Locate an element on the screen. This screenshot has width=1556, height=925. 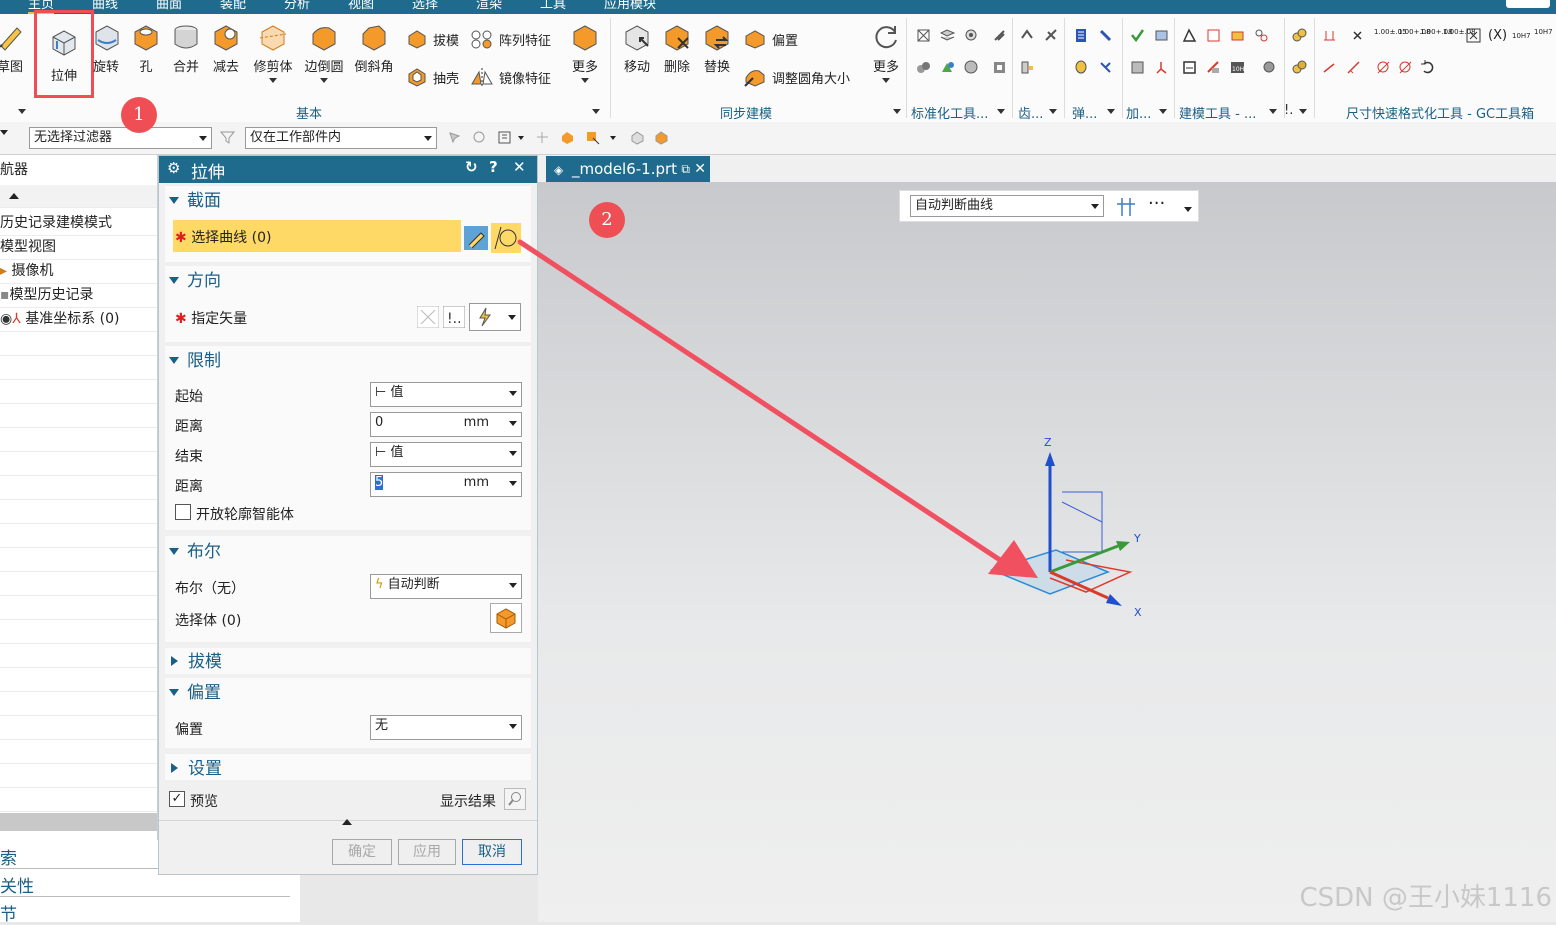
show-result-button is located at coordinates (515, 799).